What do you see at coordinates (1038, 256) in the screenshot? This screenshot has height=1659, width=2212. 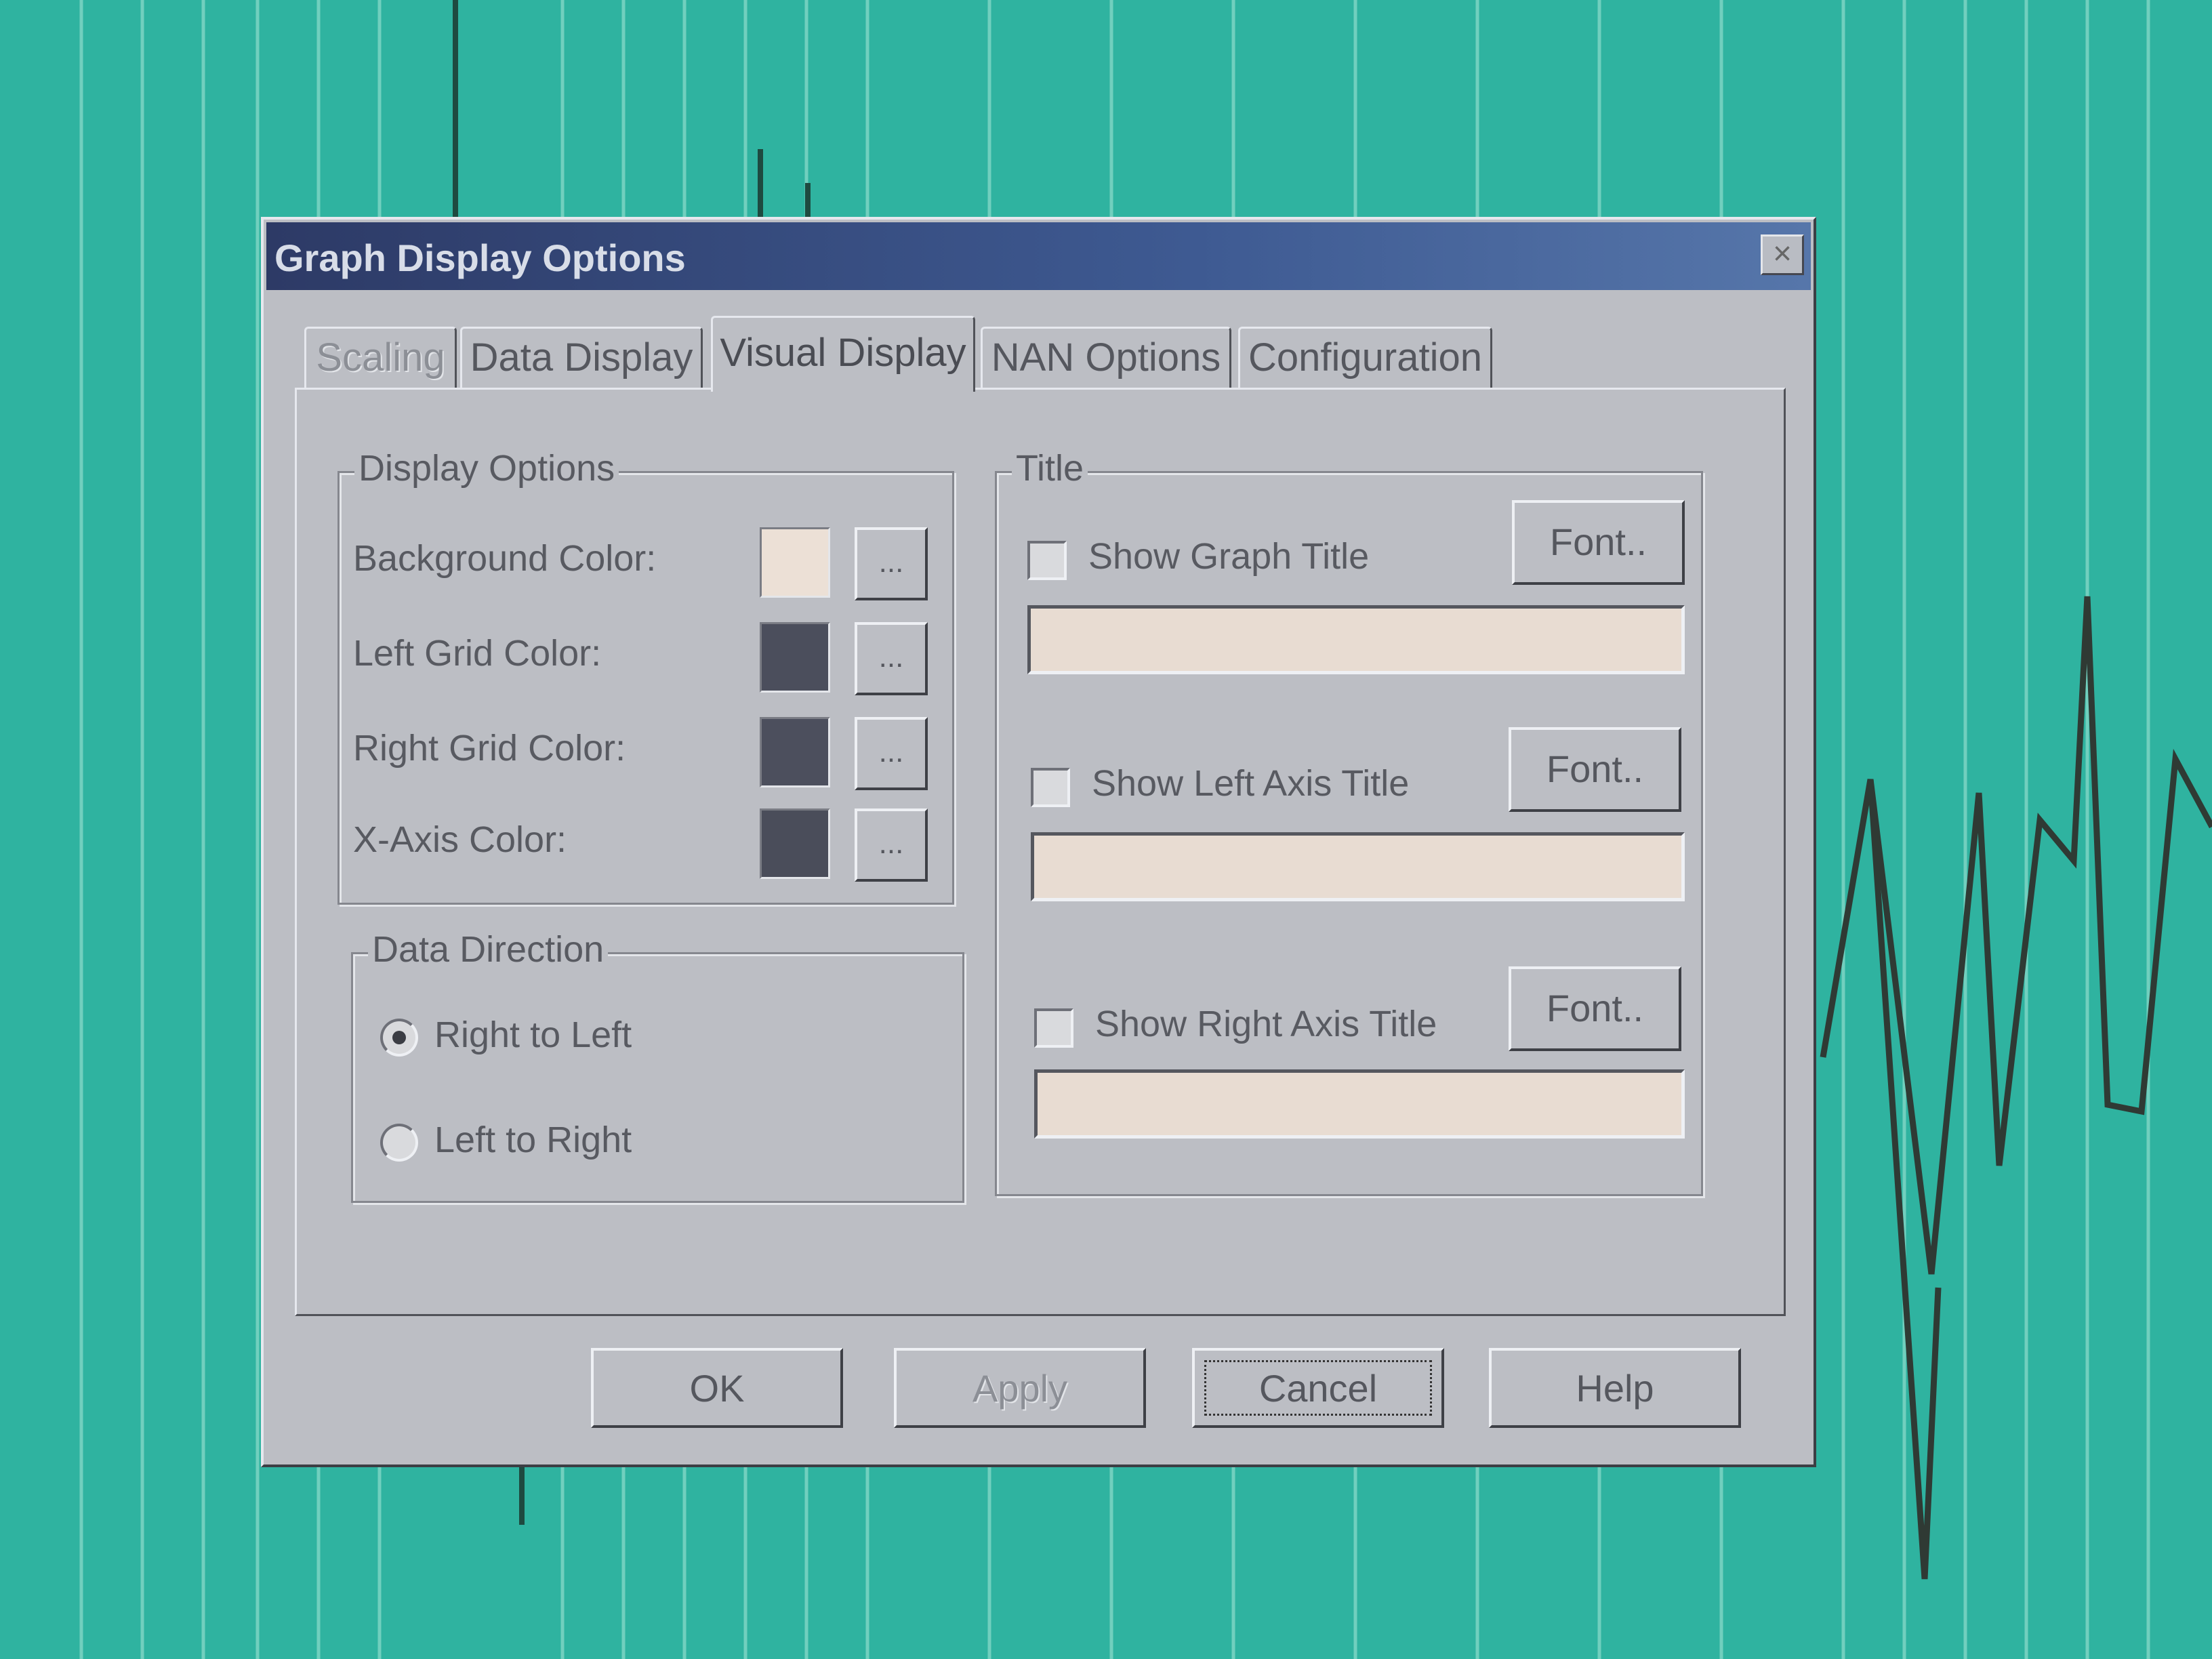 I see `title-bar: Graph Display Options ×` at bounding box center [1038, 256].